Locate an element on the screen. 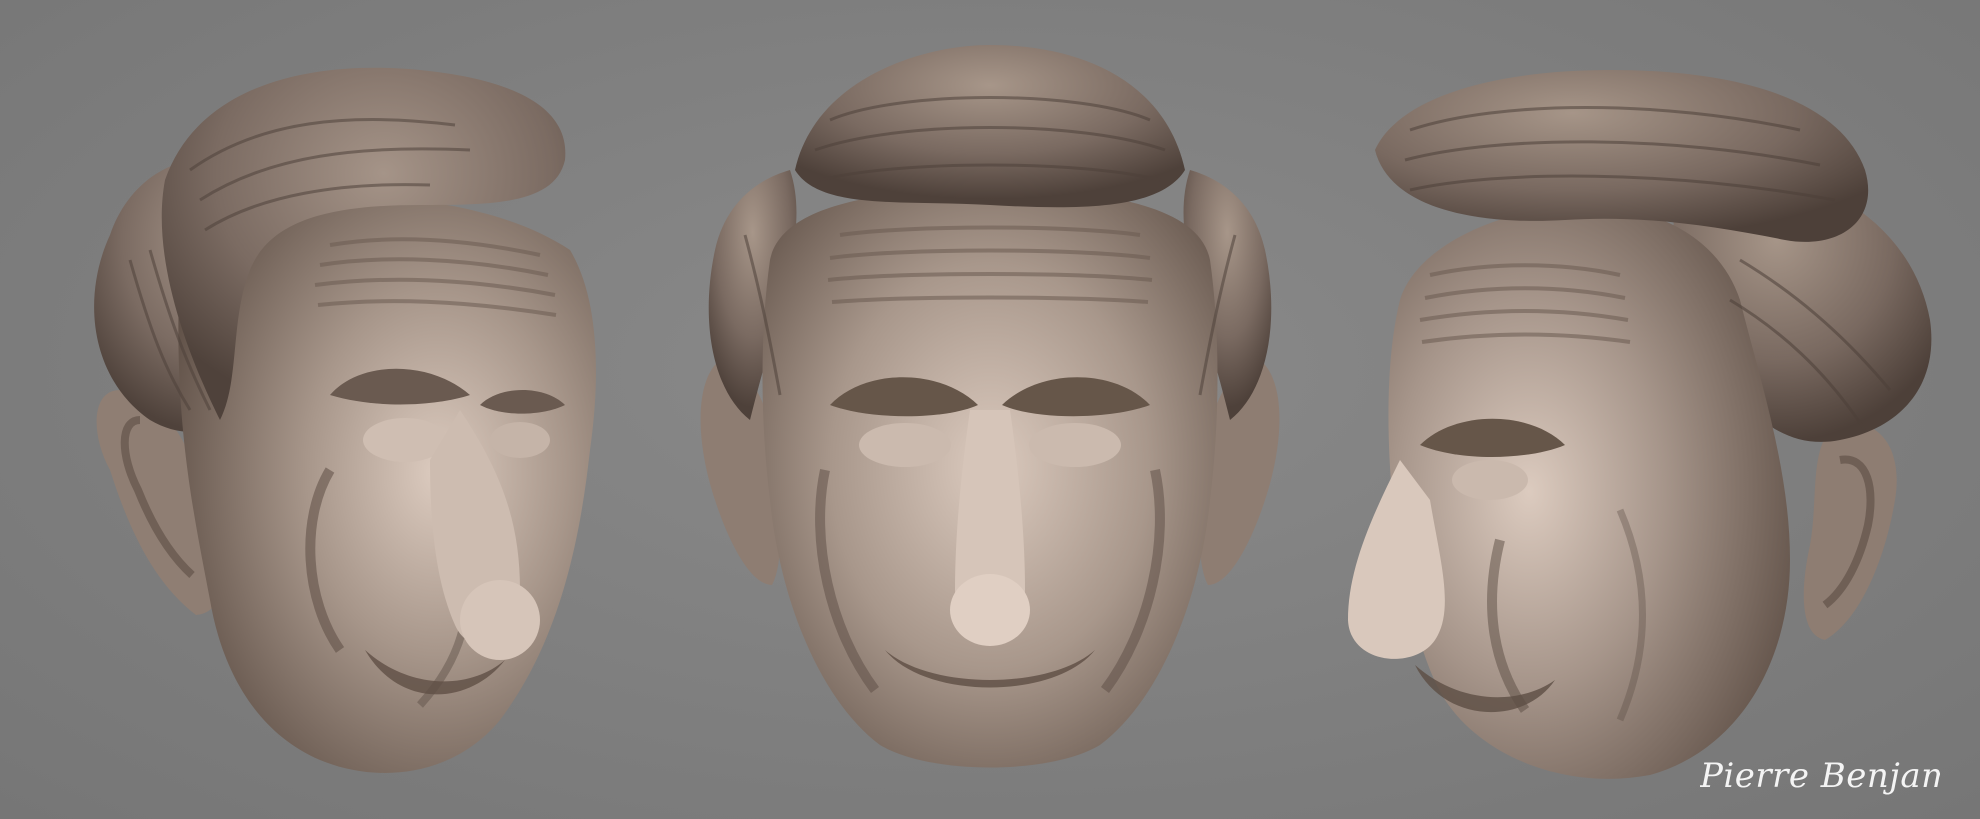 Image resolution: width=1980 pixels, height=819 pixels. artist-signature: Pierre Benjamin is located at coordinates (1820, 777).